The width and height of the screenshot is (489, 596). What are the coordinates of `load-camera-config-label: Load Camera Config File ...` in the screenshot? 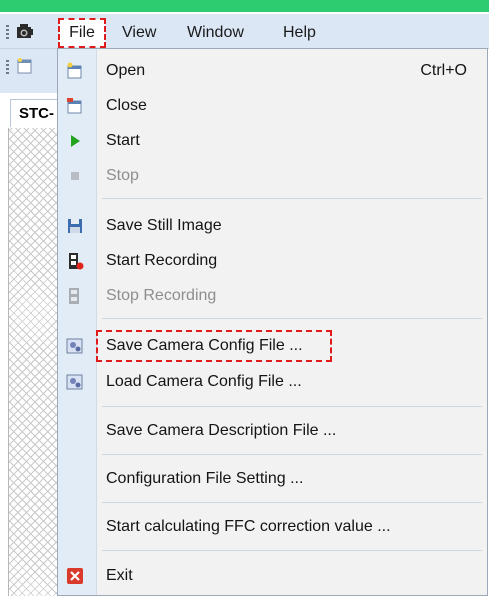 It's located at (204, 381).